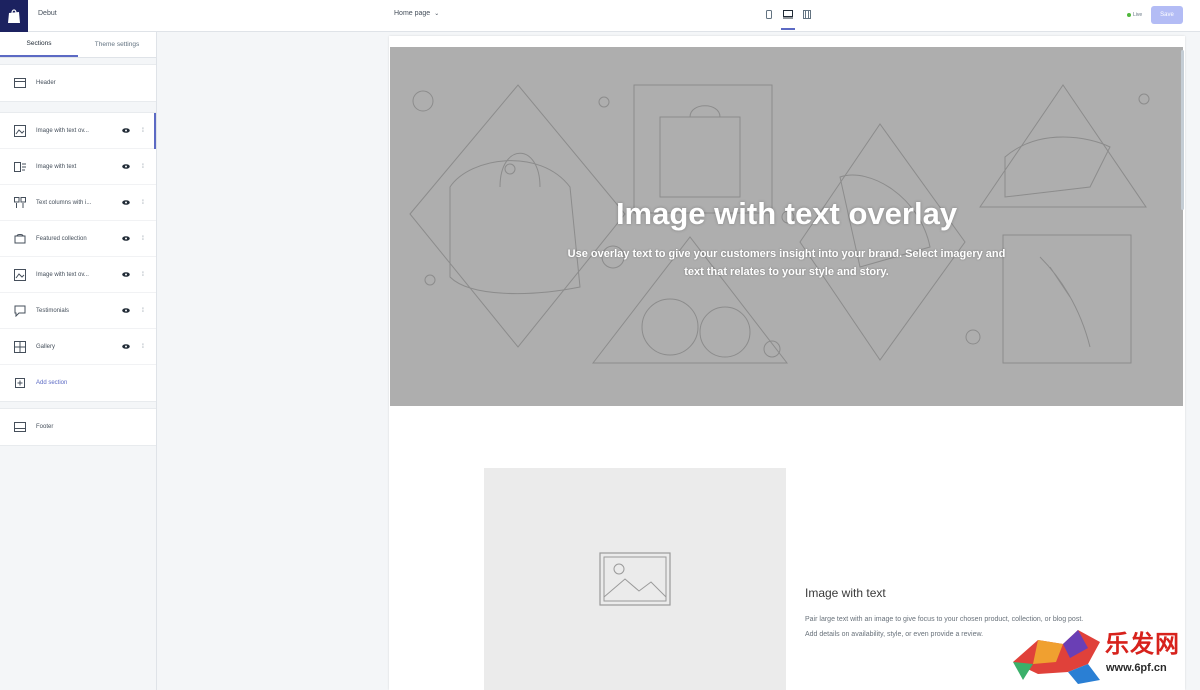  I want to click on sidebar-item-footer: Footer, so click(78, 427).